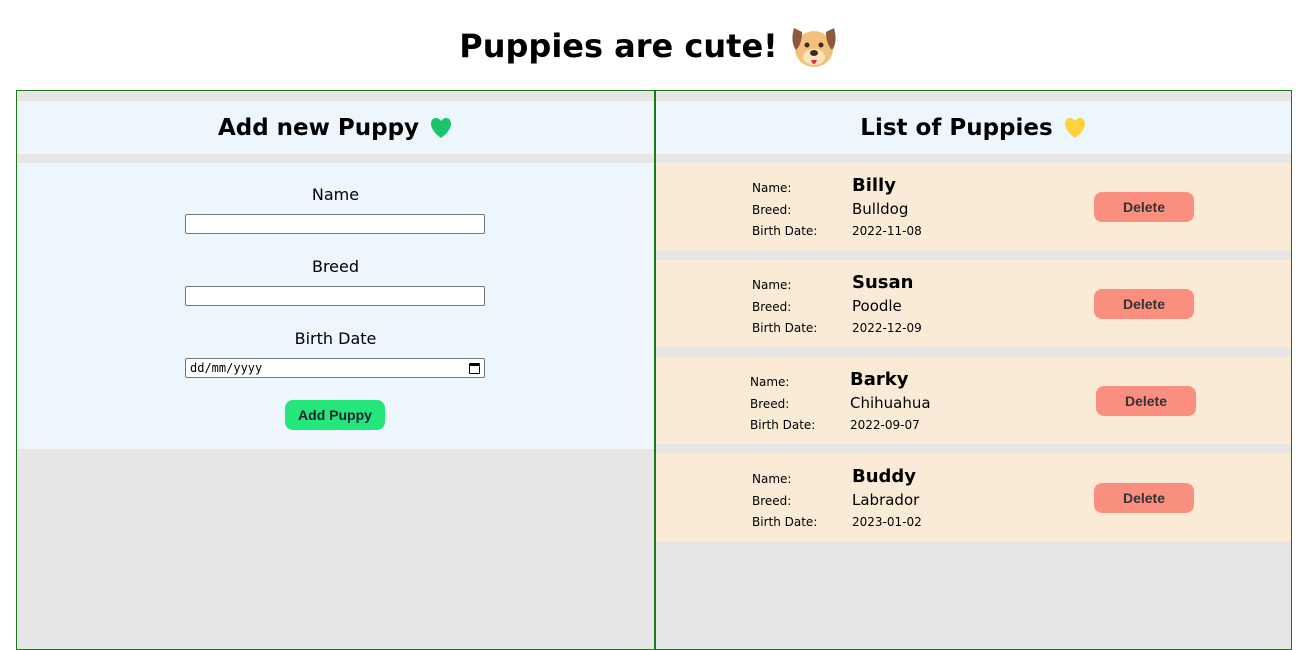 The width and height of the screenshot is (1313, 650). I want to click on birth-date-label: Birth Date, so click(335, 338).